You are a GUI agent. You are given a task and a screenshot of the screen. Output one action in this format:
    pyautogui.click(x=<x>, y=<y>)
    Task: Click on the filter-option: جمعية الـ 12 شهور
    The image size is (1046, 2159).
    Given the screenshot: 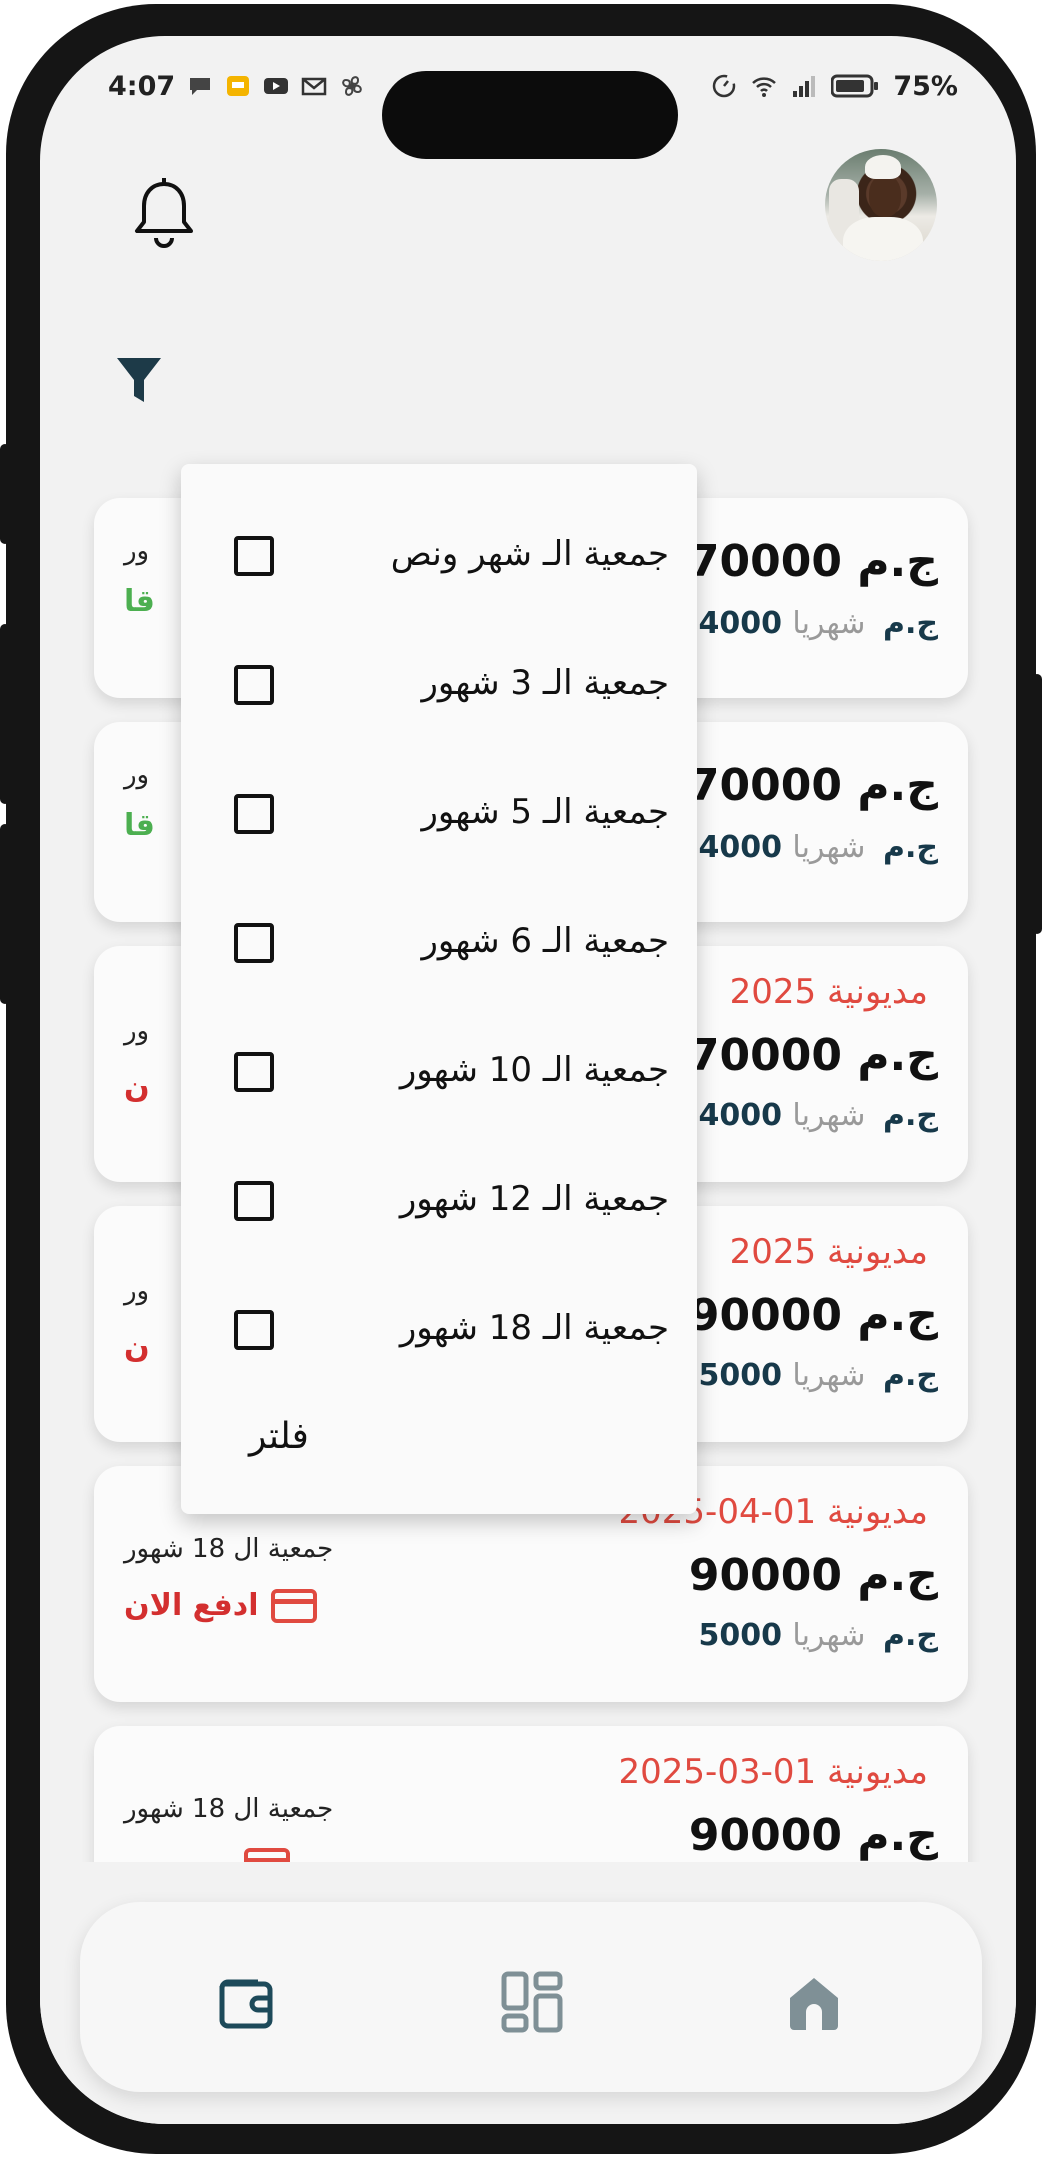 What is the action you would take?
    pyautogui.click(x=439, y=1201)
    